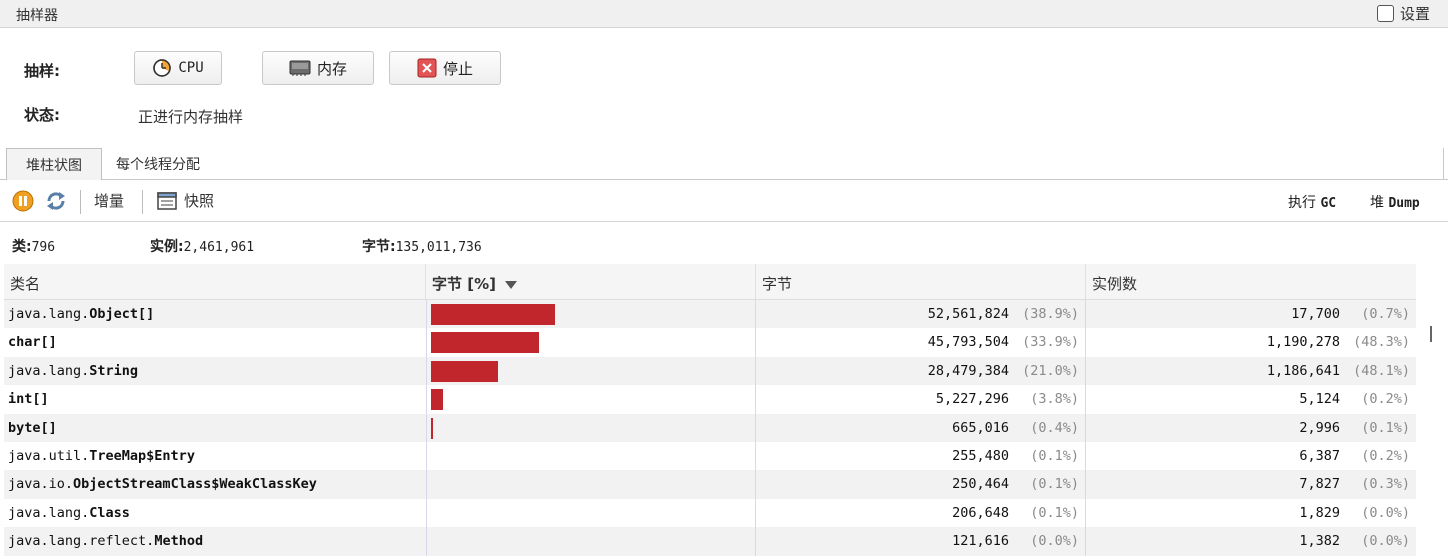 Image resolution: width=1448 pixels, height=557 pixels. What do you see at coordinates (32, 427) in the screenshot?
I see `class-simple-name: byte[]` at bounding box center [32, 427].